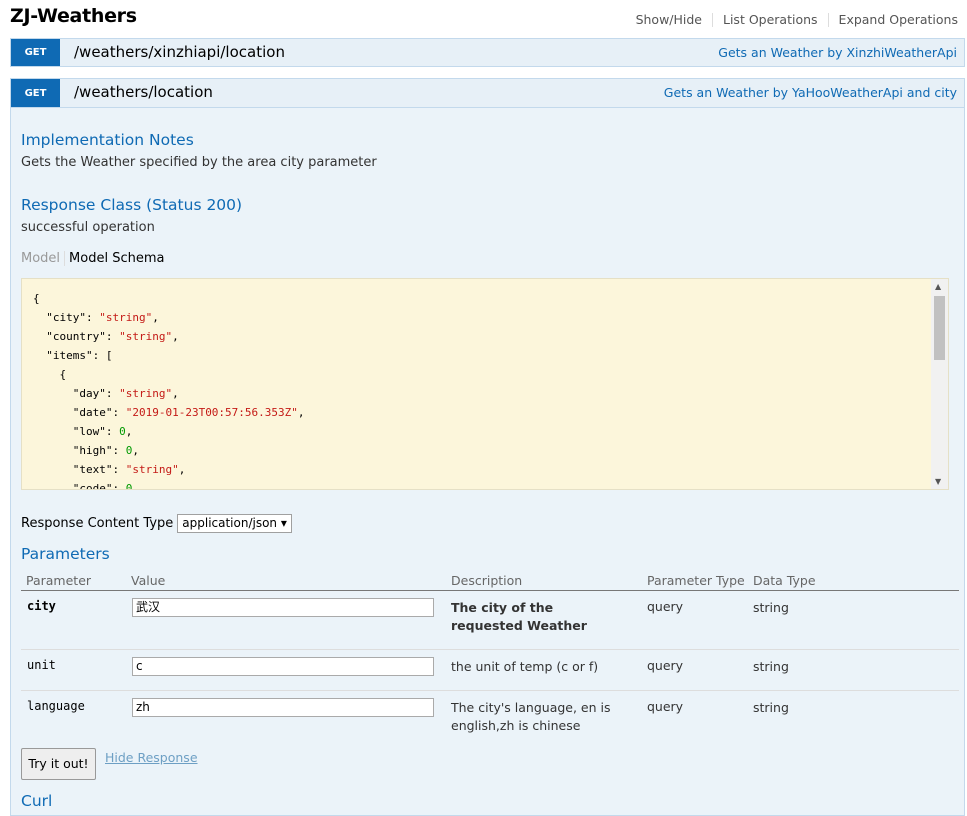  I want to click on response-content-type: Response Content Type application/json ▾, so click(156, 523).